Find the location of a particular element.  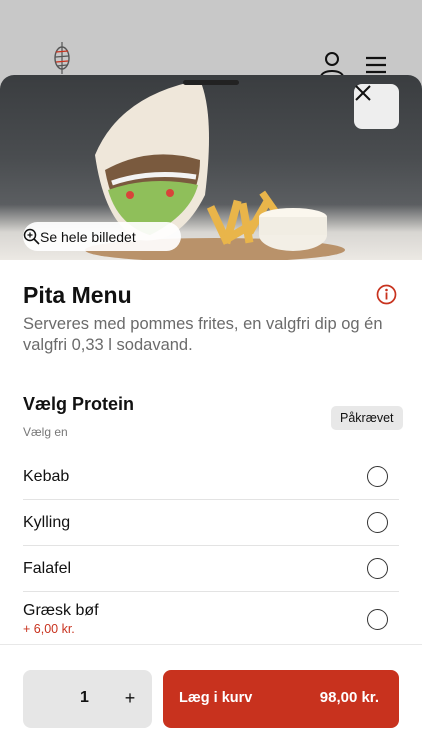

product-title: Pita Menu is located at coordinates (77, 295).